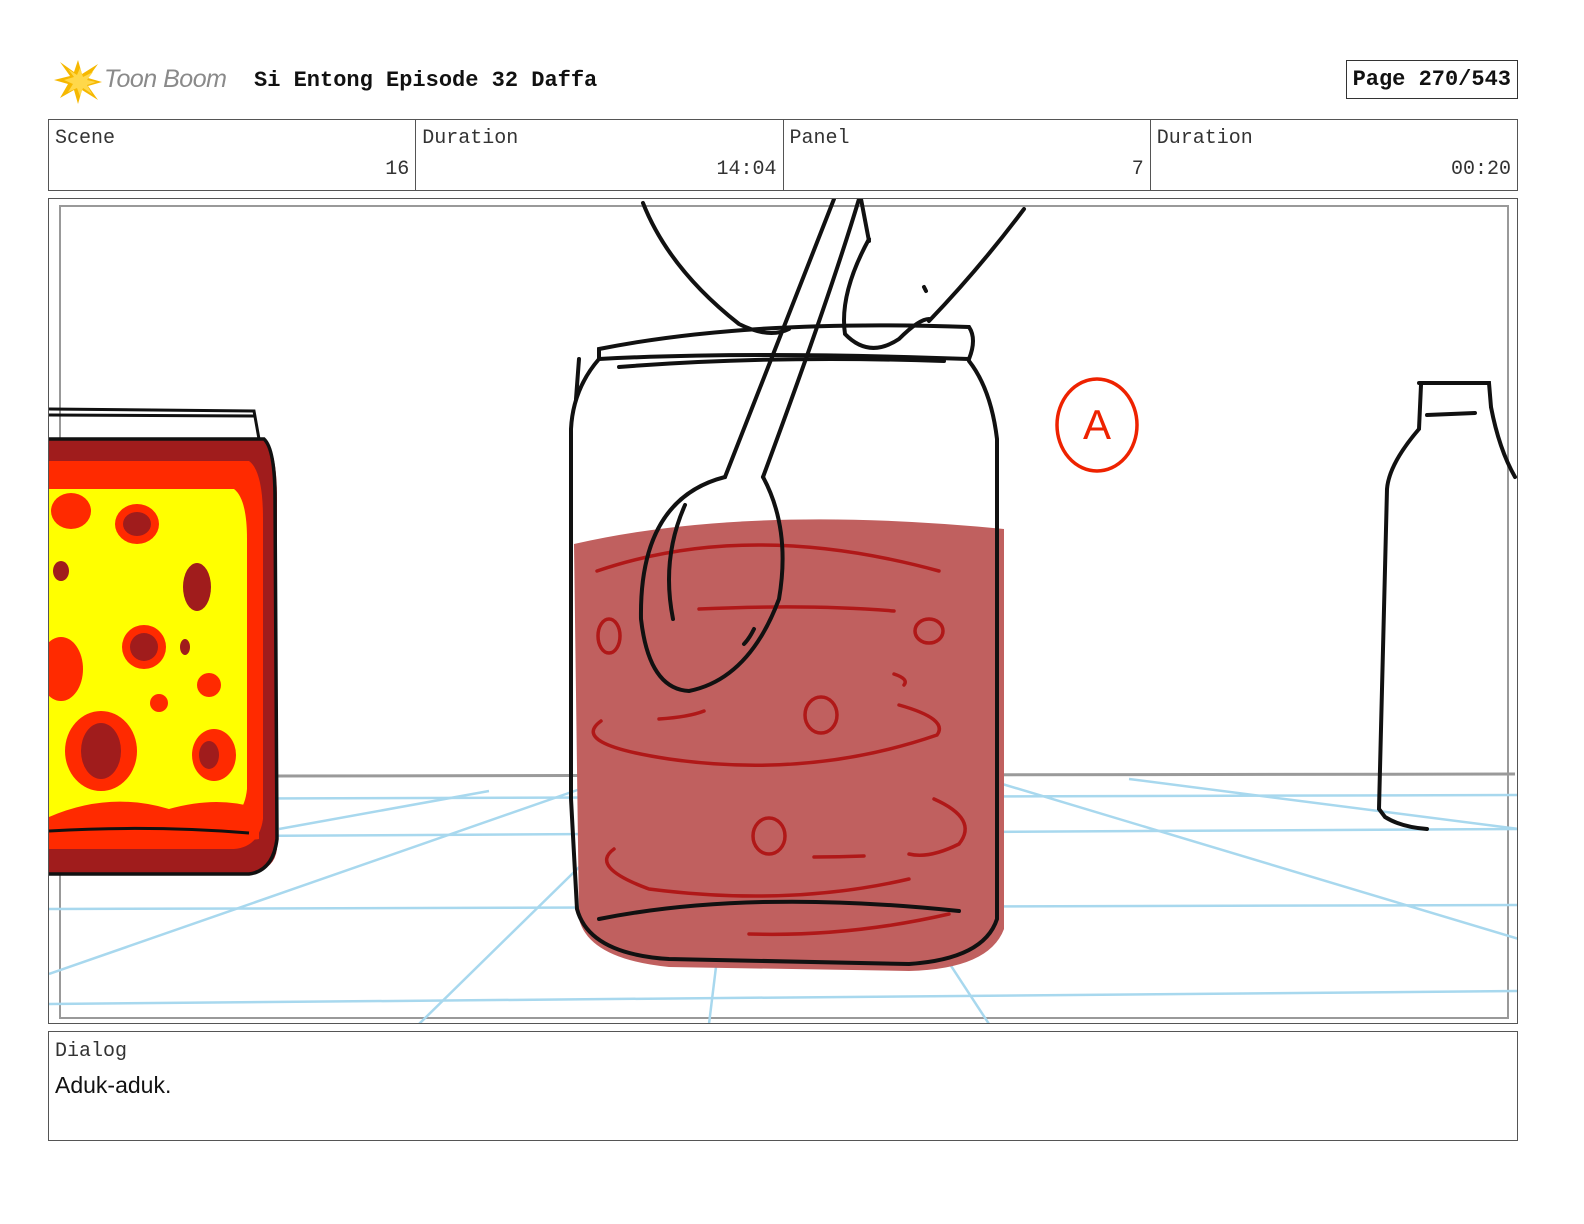  Describe the element at coordinates (967, 155) in the screenshot. I see `panel-cell: Panel 7` at that location.